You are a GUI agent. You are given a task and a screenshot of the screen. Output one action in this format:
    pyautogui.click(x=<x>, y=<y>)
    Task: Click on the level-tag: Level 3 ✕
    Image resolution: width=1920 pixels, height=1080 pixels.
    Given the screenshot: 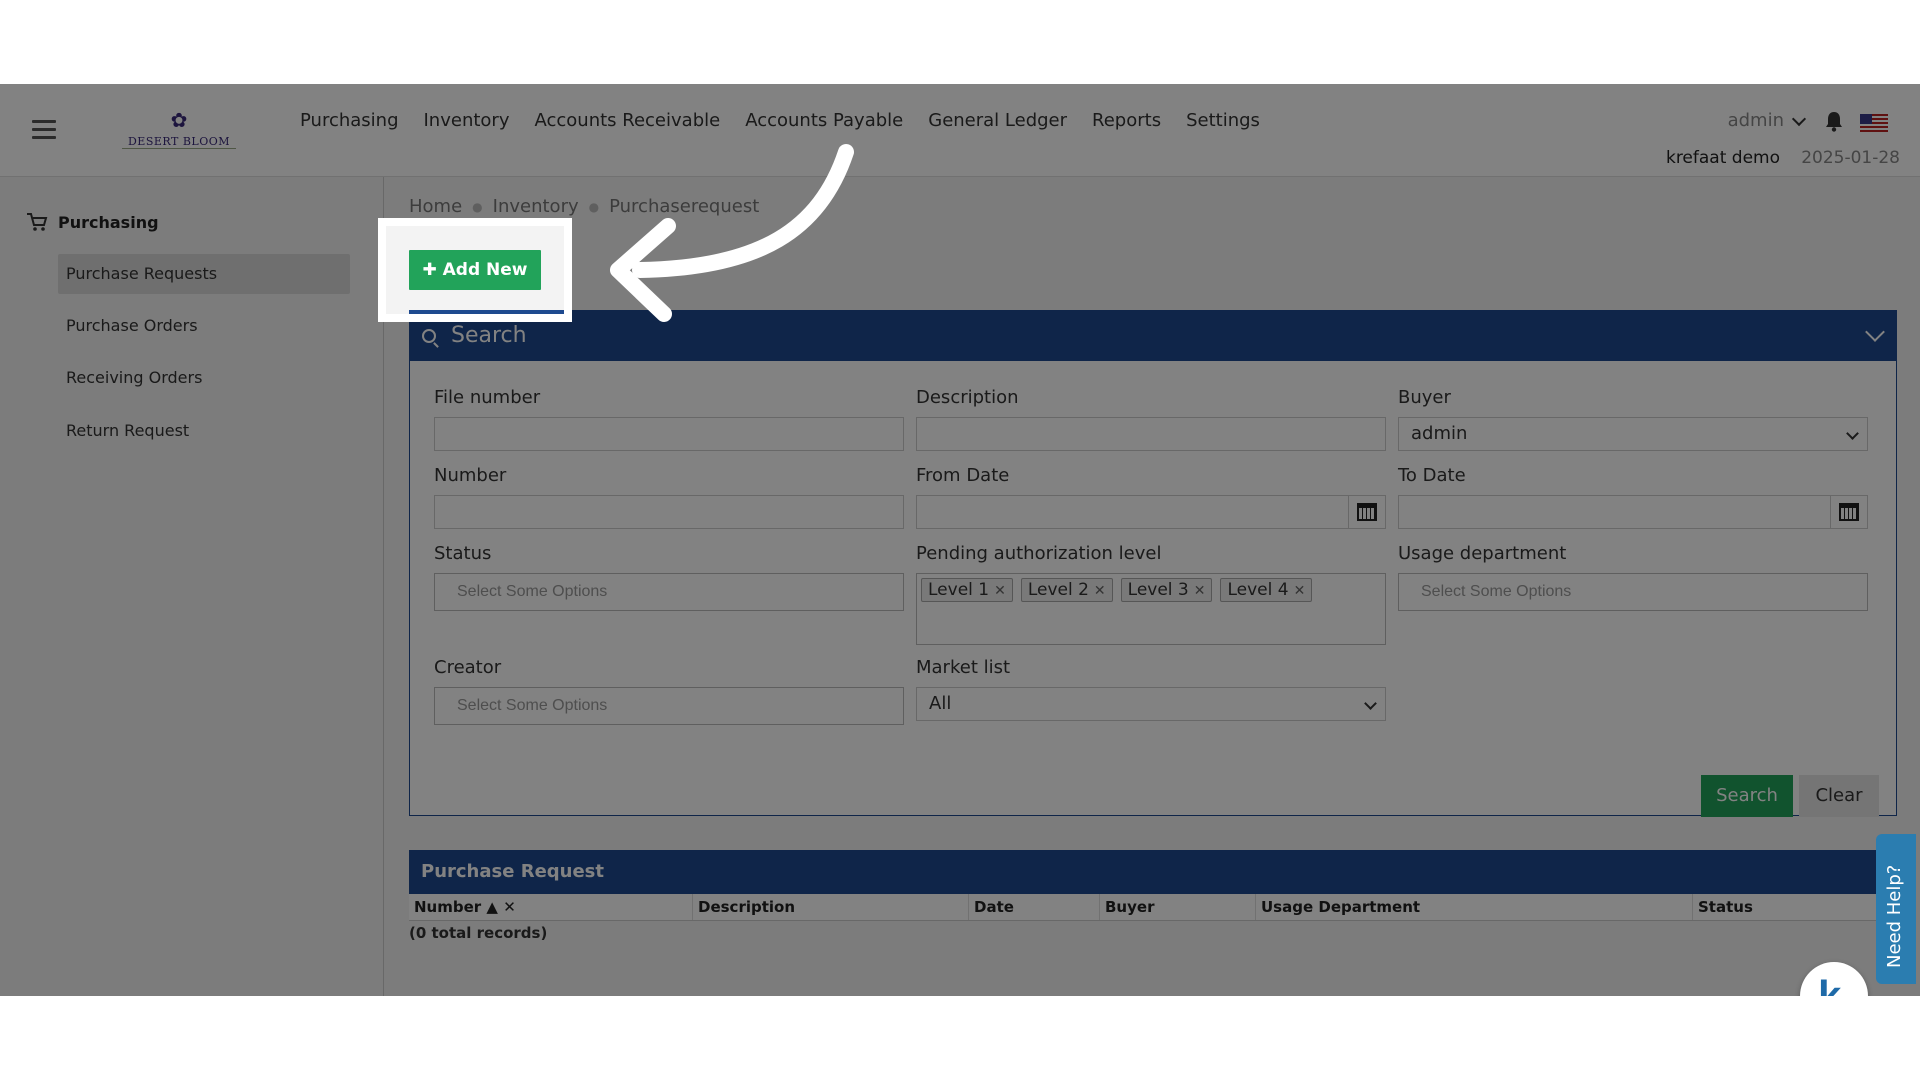 What is the action you would take?
    pyautogui.click(x=1166, y=590)
    